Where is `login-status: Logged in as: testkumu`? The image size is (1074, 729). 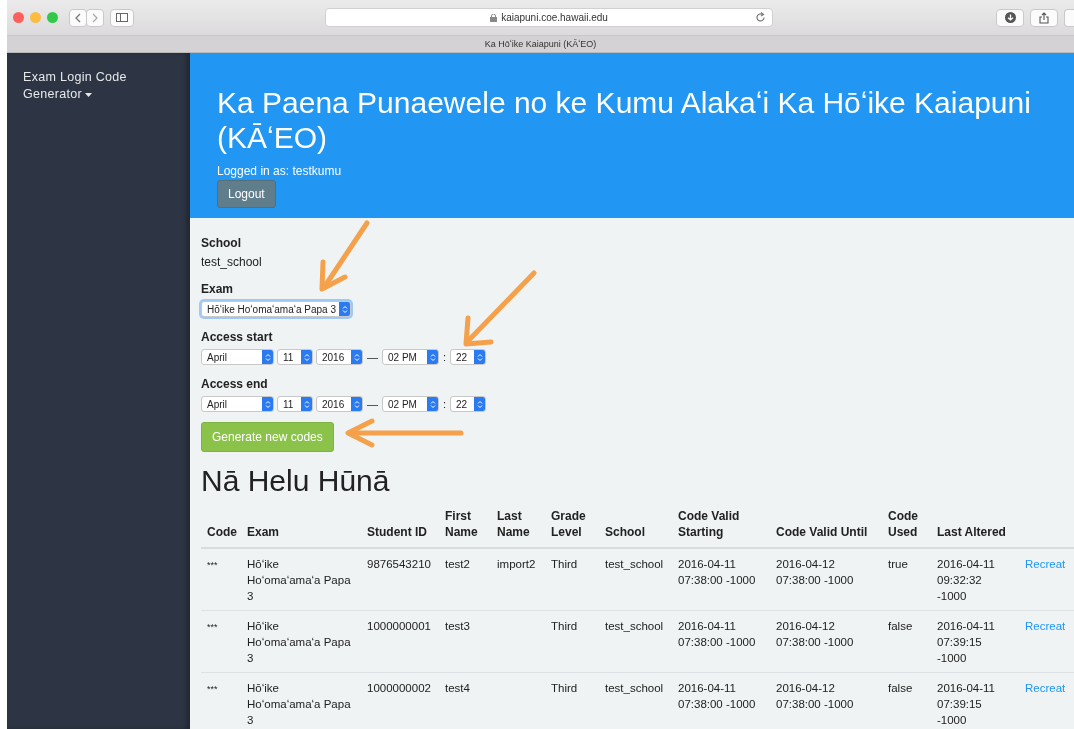 login-status: Logged in as: testkumu is located at coordinates (280, 171).